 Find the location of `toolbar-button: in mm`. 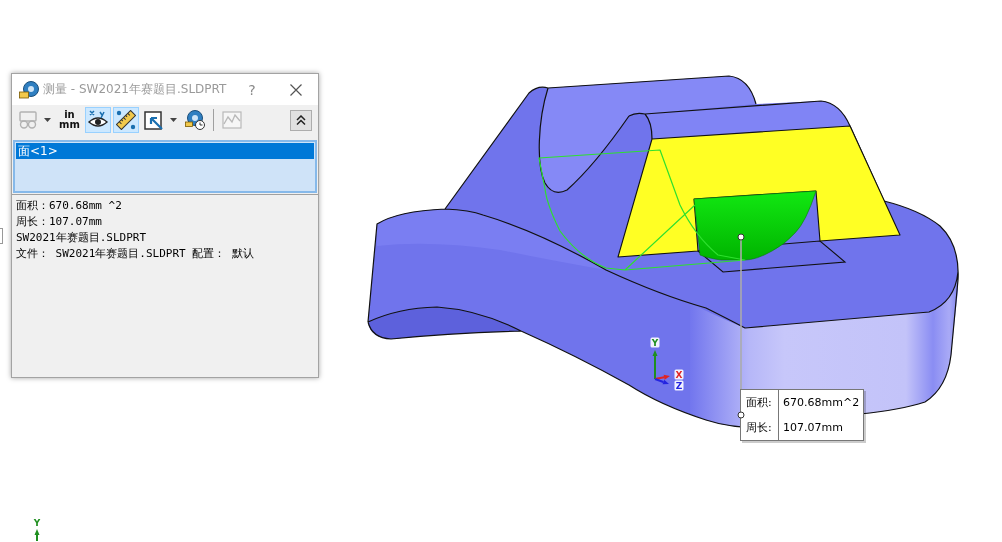

toolbar-button: in mm is located at coordinates (69, 120).